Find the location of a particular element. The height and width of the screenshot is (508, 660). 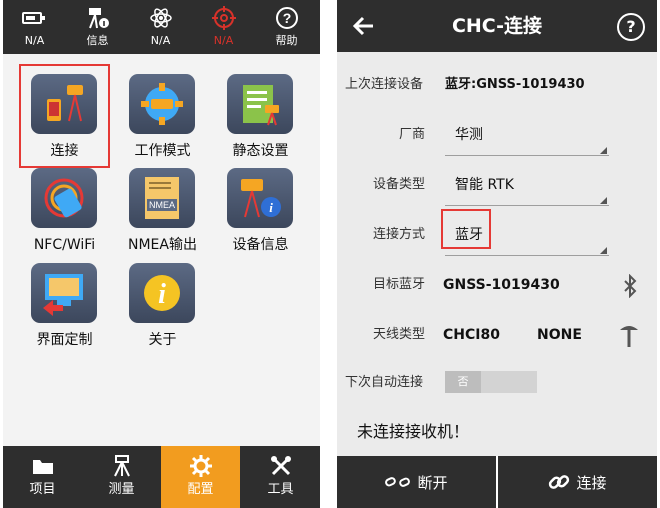

action-bar: 断开 连接 is located at coordinates (497, 482).